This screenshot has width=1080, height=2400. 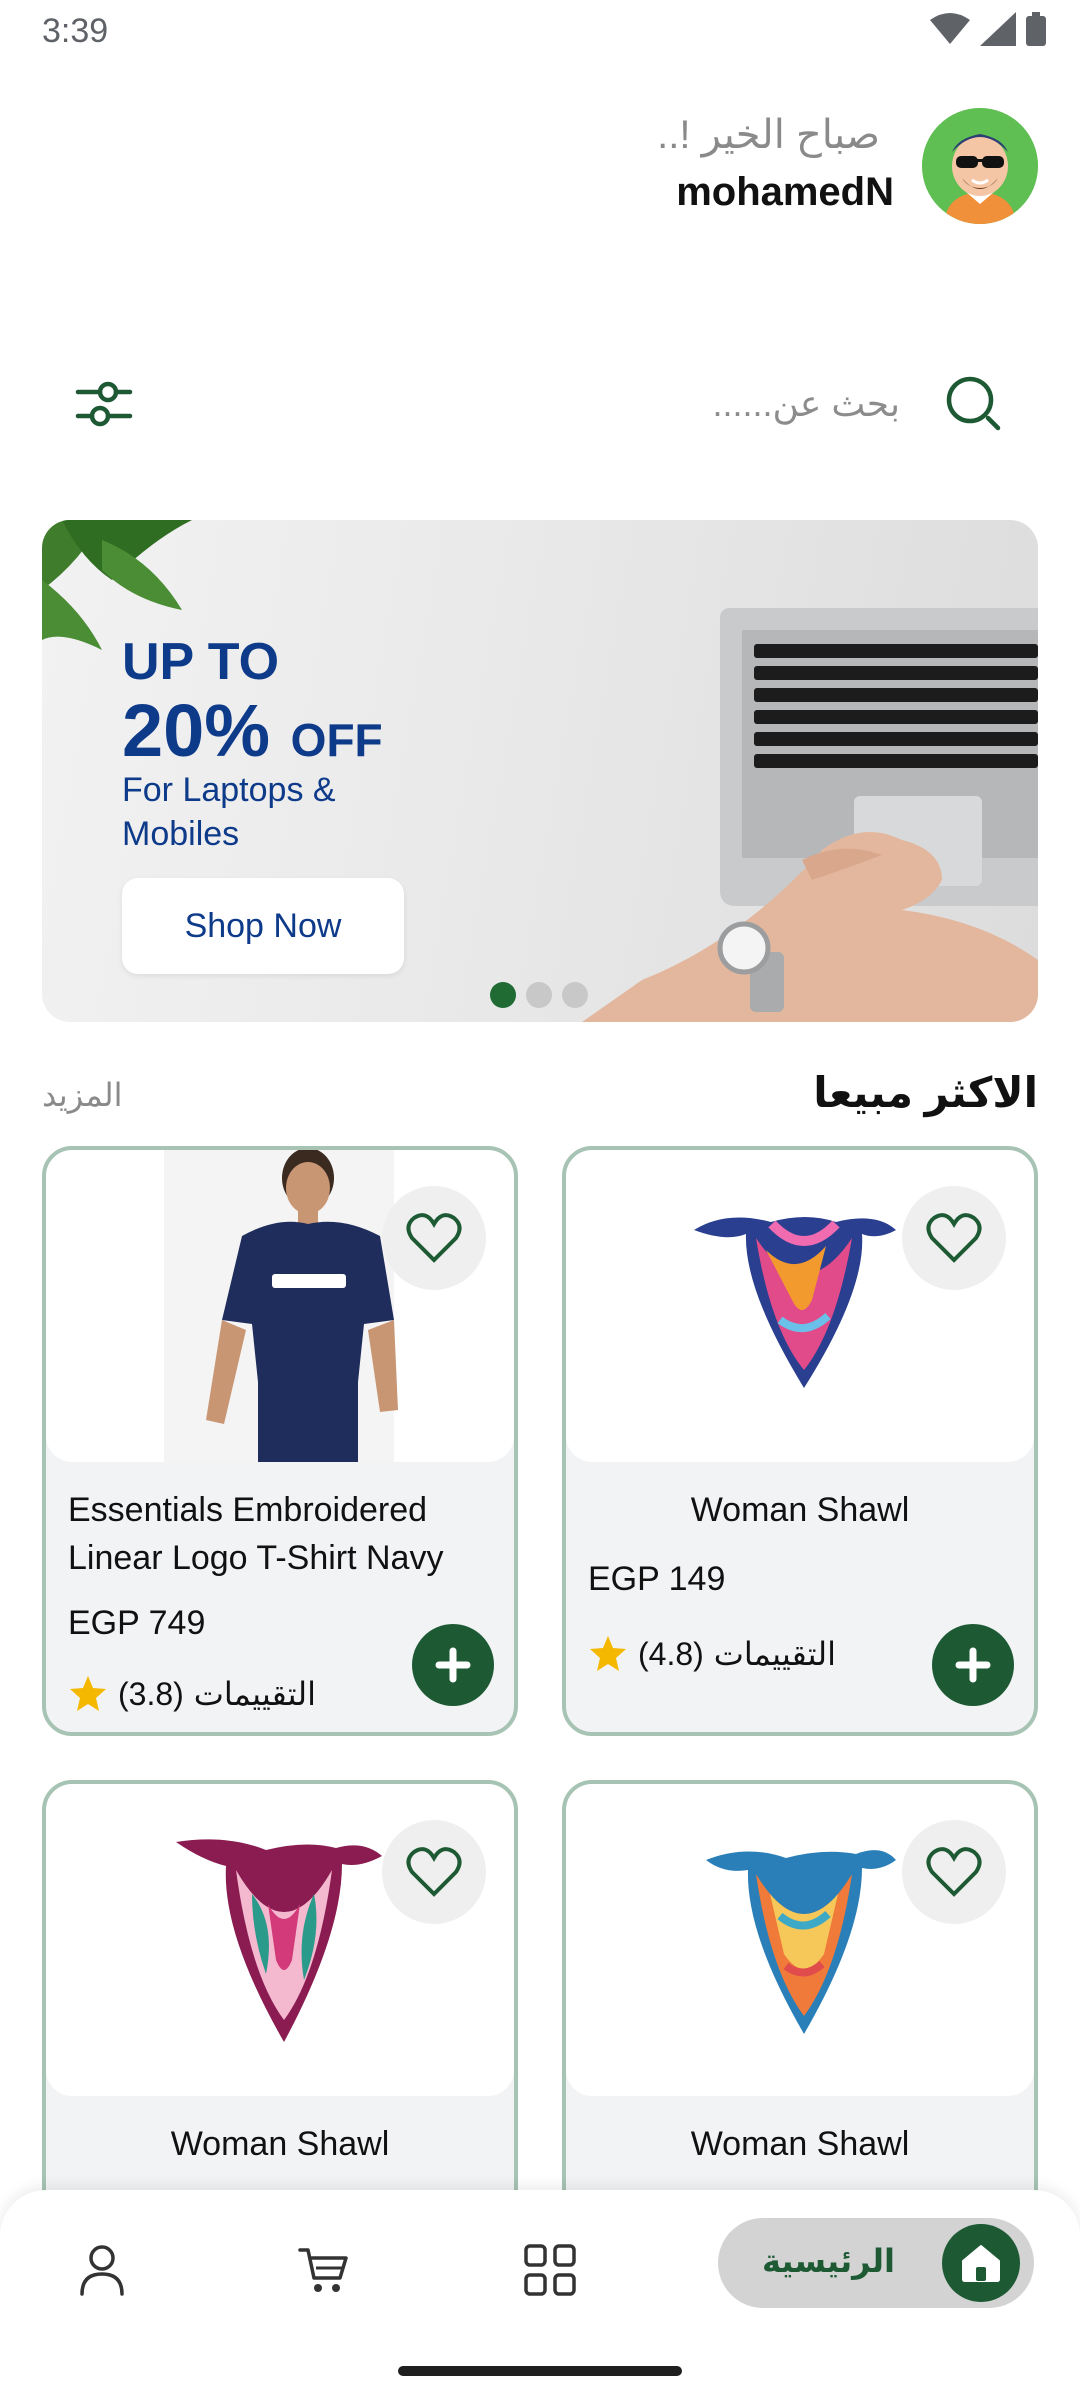 I want to click on product-price: EGP 149, so click(x=657, y=1579).